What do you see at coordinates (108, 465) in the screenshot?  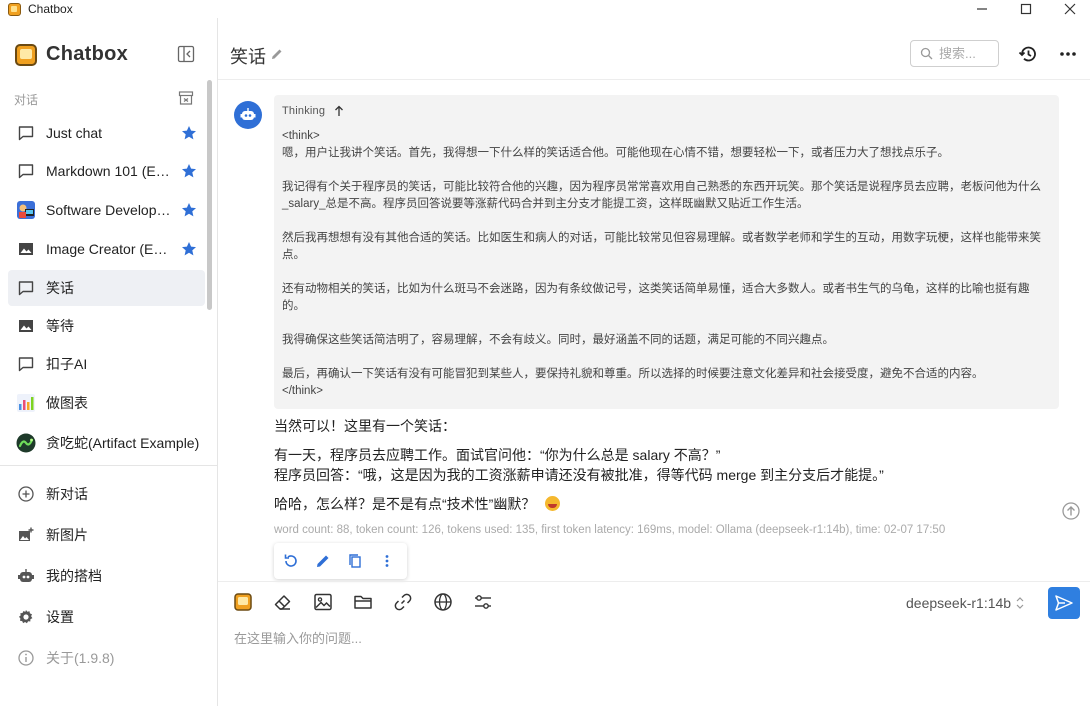 I see `sidebar-divider` at bounding box center [108, 465].